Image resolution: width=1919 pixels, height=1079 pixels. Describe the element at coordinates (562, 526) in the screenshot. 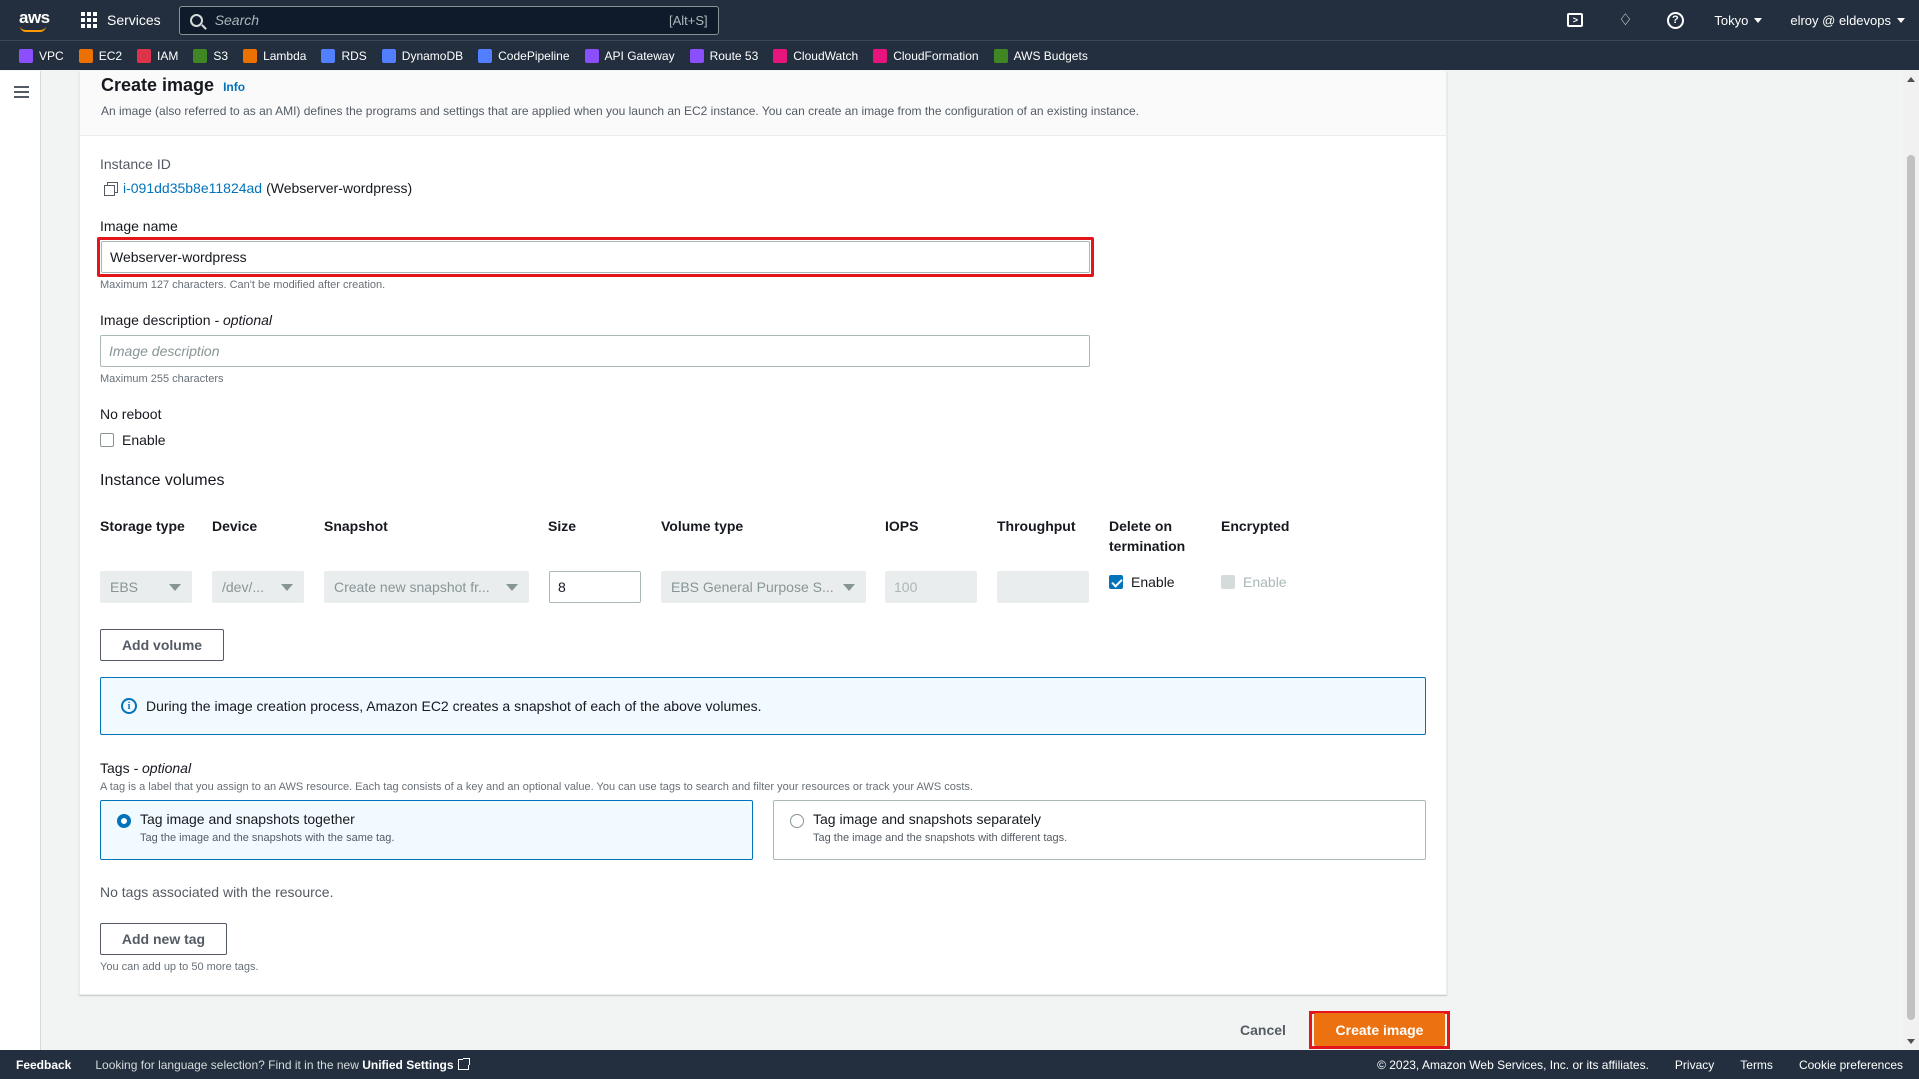

I see `column-size: Size` at that location.